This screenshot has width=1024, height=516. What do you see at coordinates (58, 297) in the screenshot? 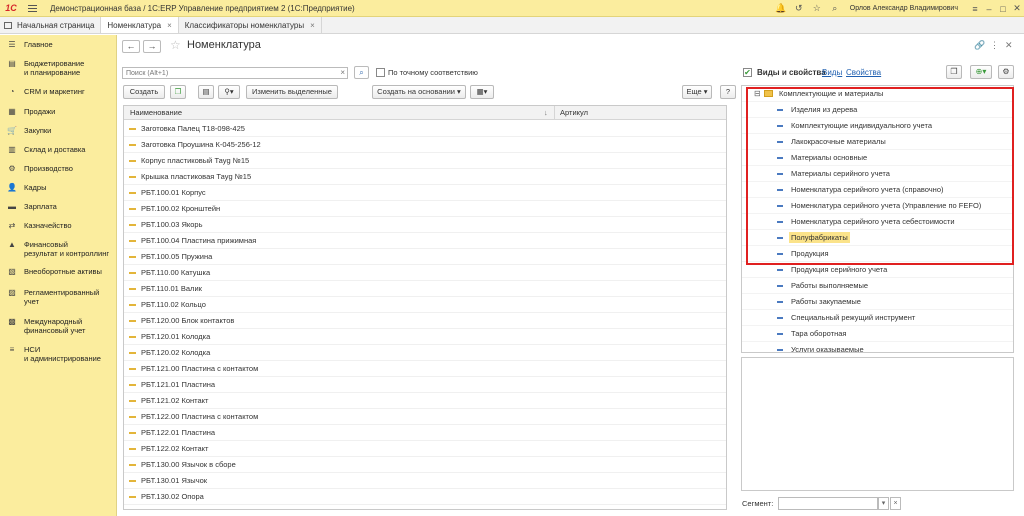
I see `sidebar-item-regulated: ▨ Регламентированный учет` at bounding box center [58, 297].